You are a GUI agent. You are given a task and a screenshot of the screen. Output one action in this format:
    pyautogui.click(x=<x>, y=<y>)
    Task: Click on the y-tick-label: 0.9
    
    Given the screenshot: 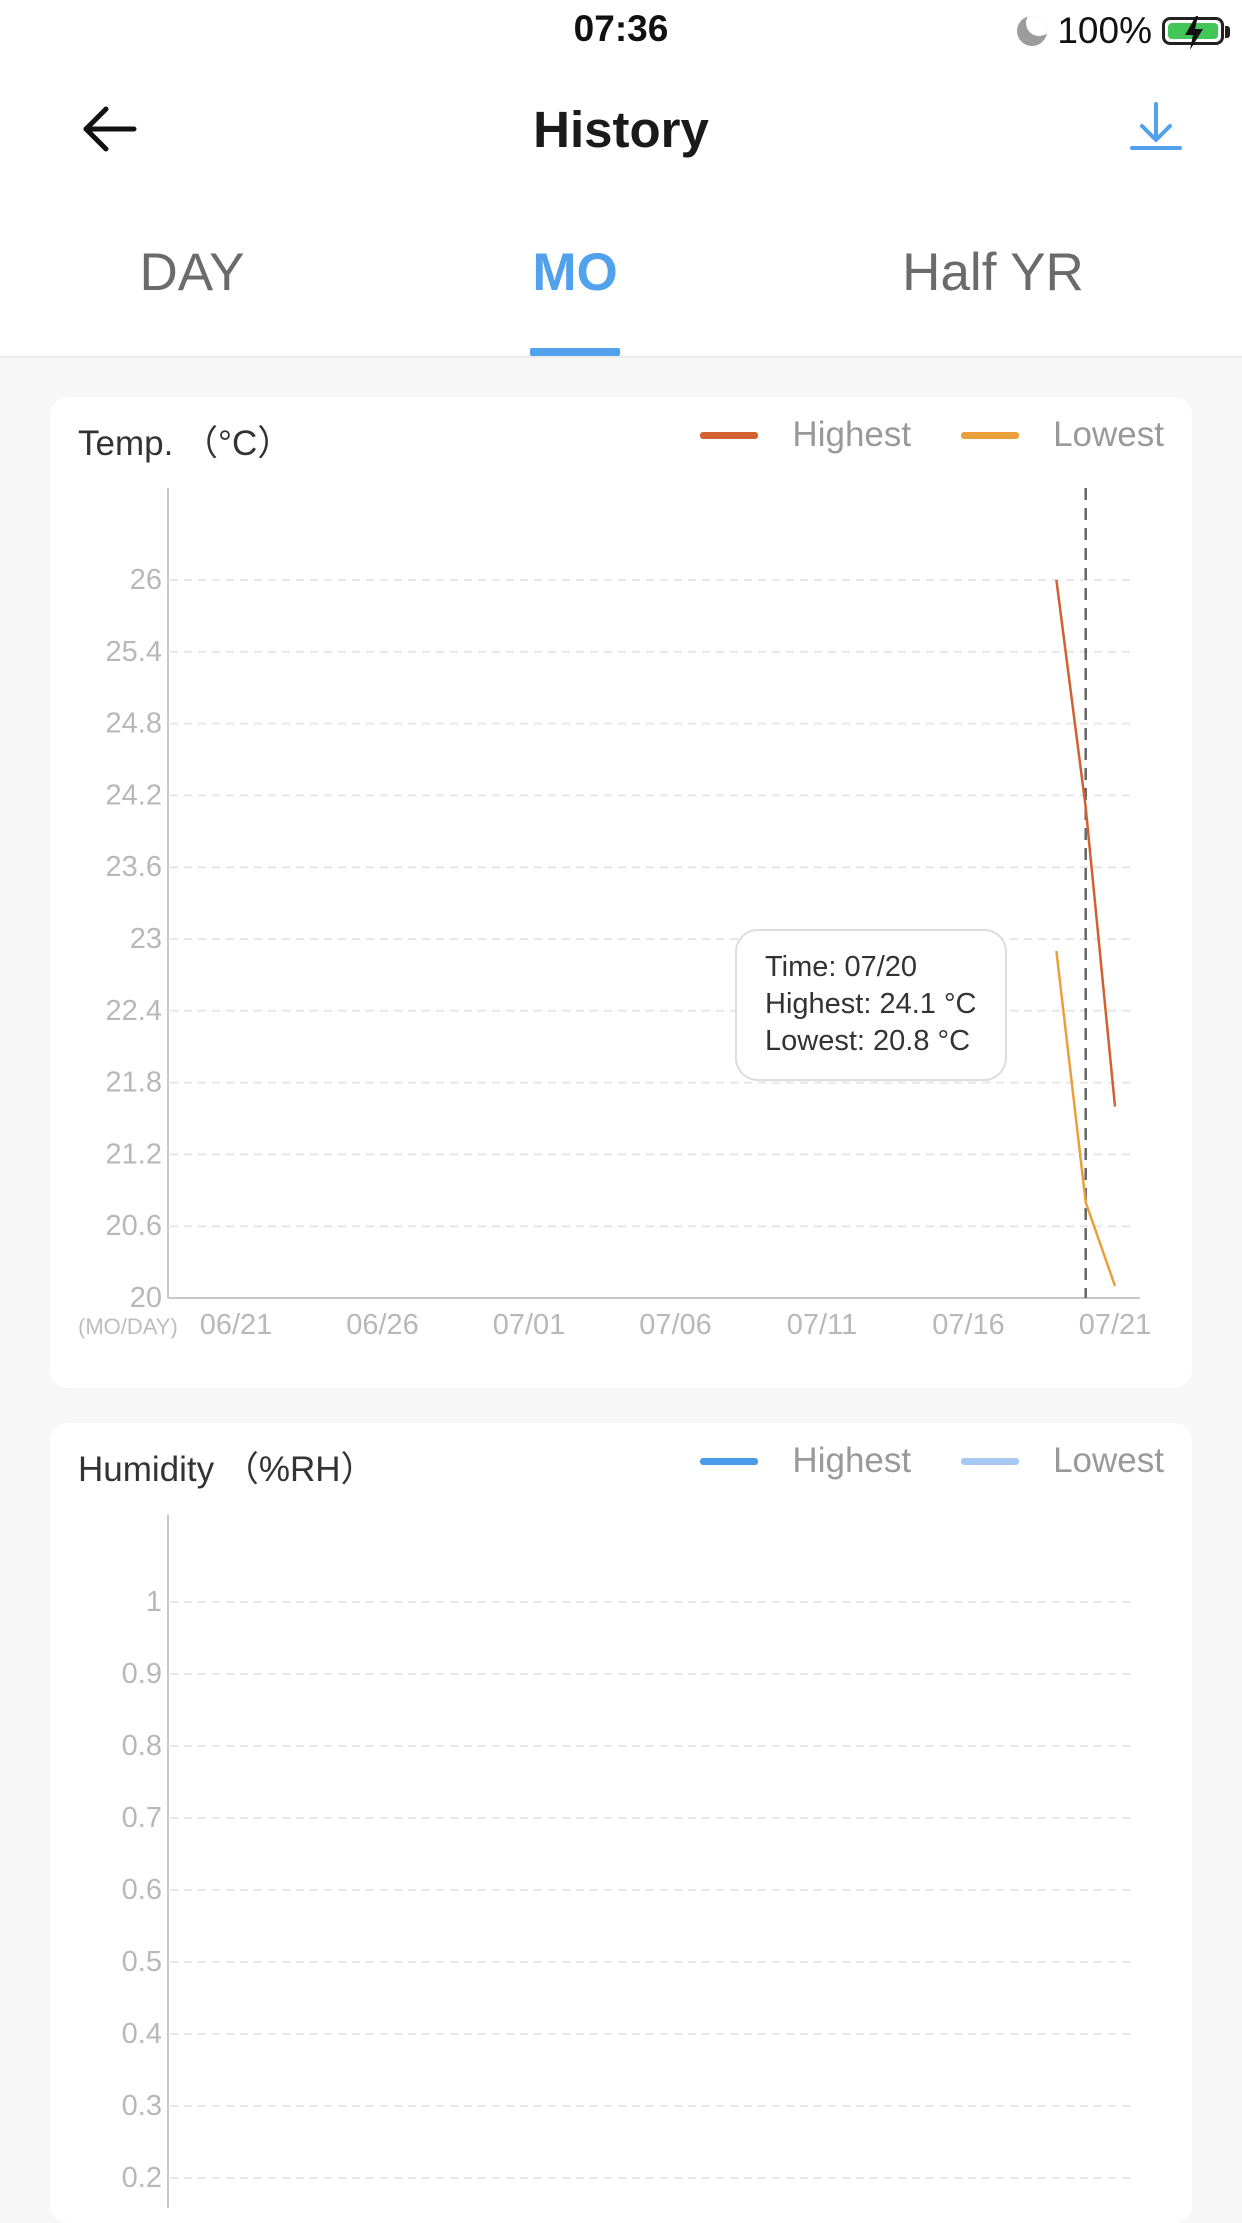 What is the action you would take?
    pyautogui.click(x=142, y=1674)
    